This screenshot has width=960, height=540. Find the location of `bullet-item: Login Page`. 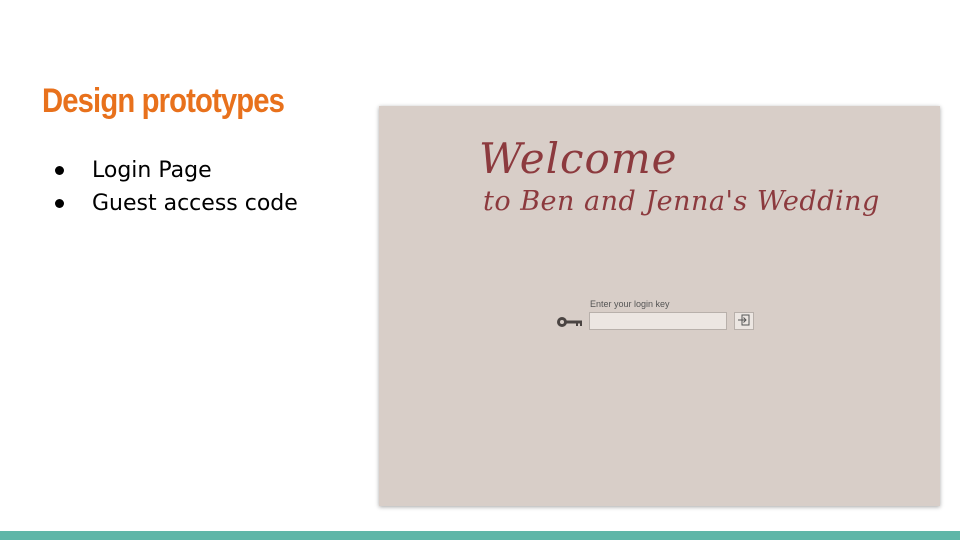

bullet-item: Login Page is located at coordinates (175, 170).